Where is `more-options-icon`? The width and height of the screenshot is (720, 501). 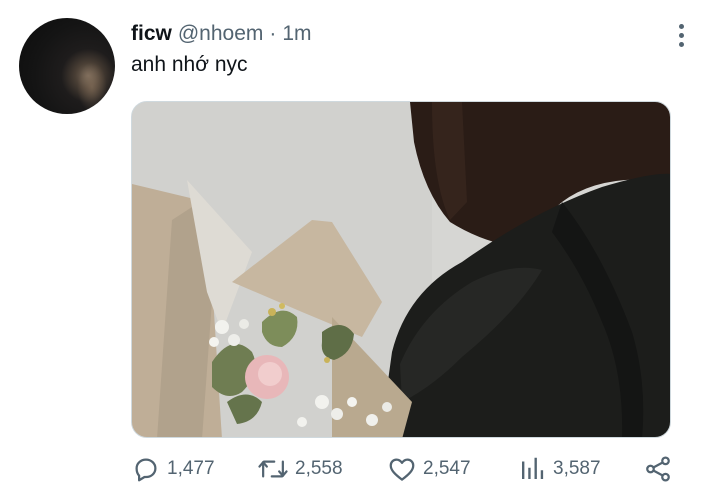
more-options-icon is located at coordinates (681, 35).